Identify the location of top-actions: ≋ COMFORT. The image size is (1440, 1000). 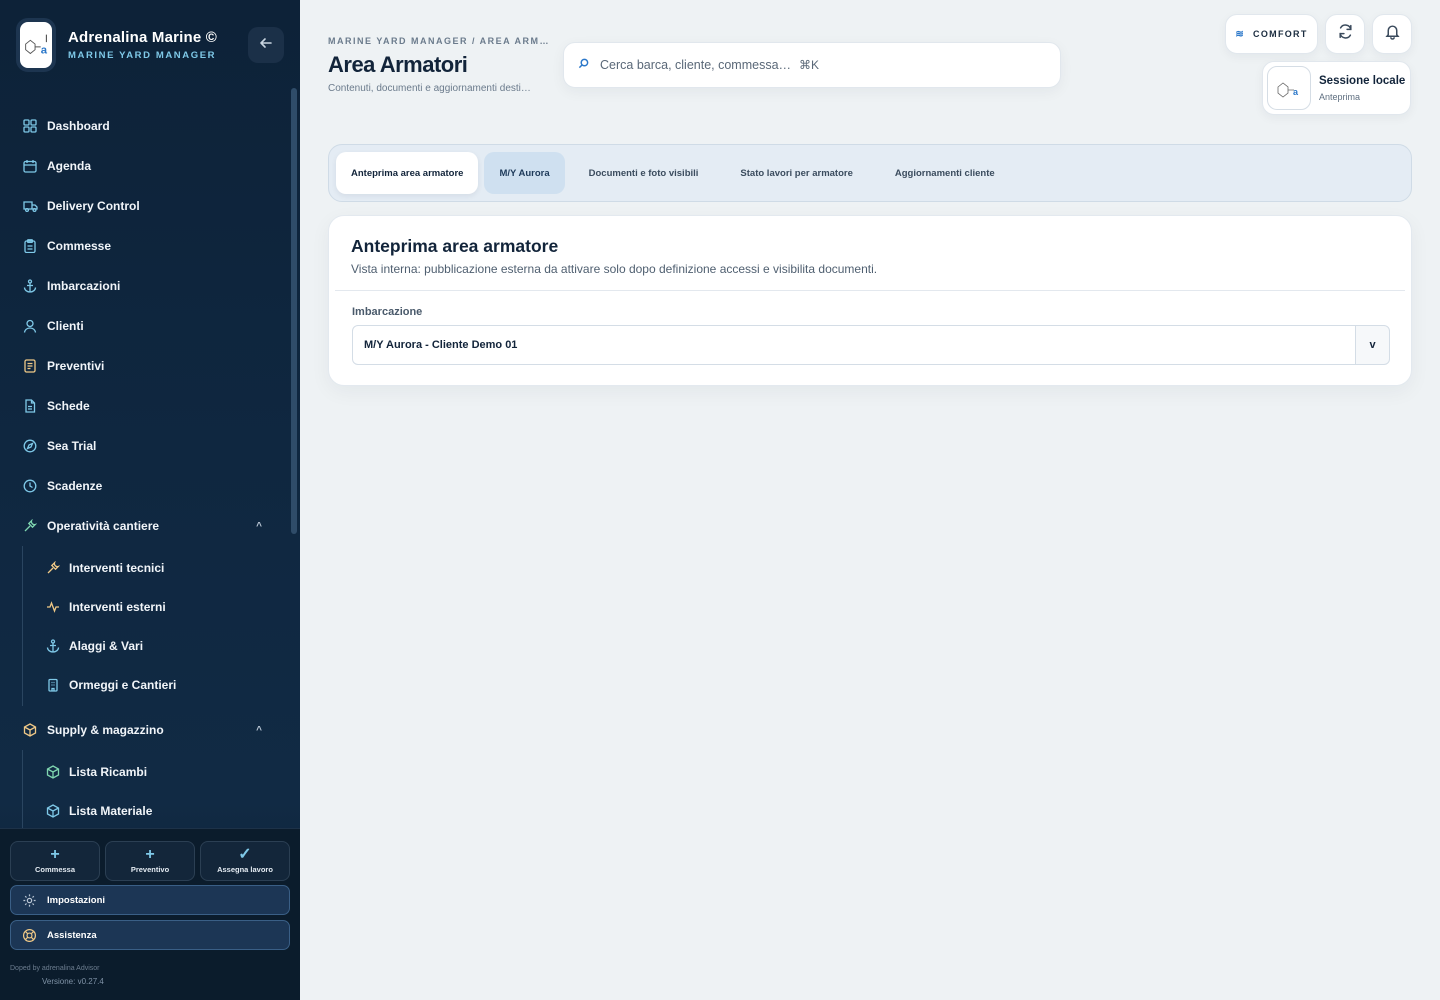
(1318, 34).